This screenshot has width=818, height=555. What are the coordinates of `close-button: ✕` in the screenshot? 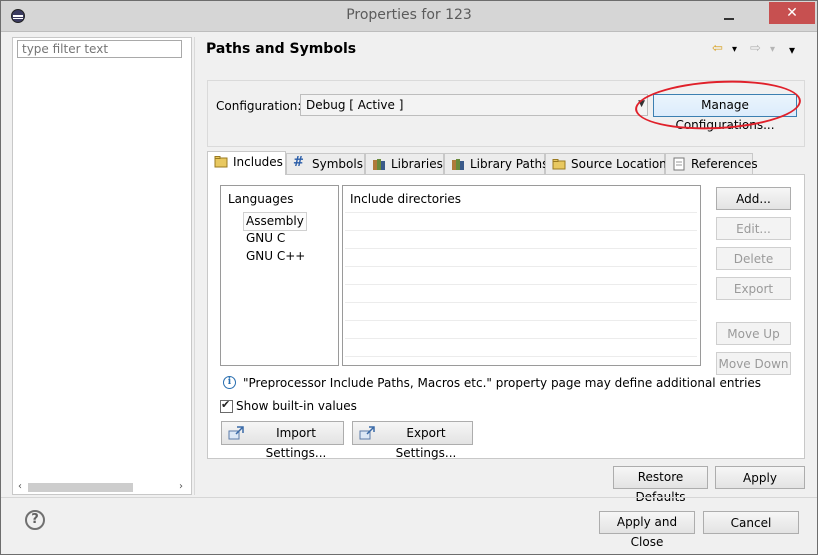 It's located at (792, 13).